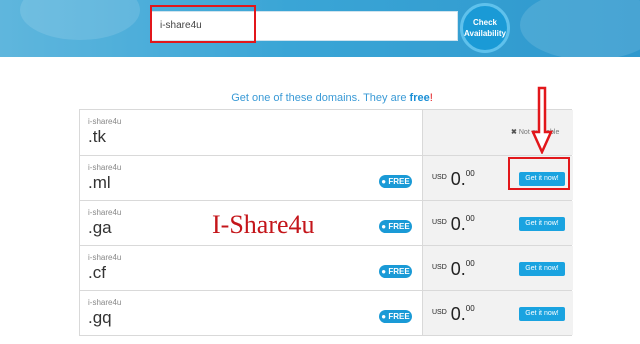 This screenshot has width=640, height=344. What do you see at coordinates (251, 178) in the screenshot?
I see `domain-cell: i-share4u .ml ● FREE` at bounding box center [251, 178].